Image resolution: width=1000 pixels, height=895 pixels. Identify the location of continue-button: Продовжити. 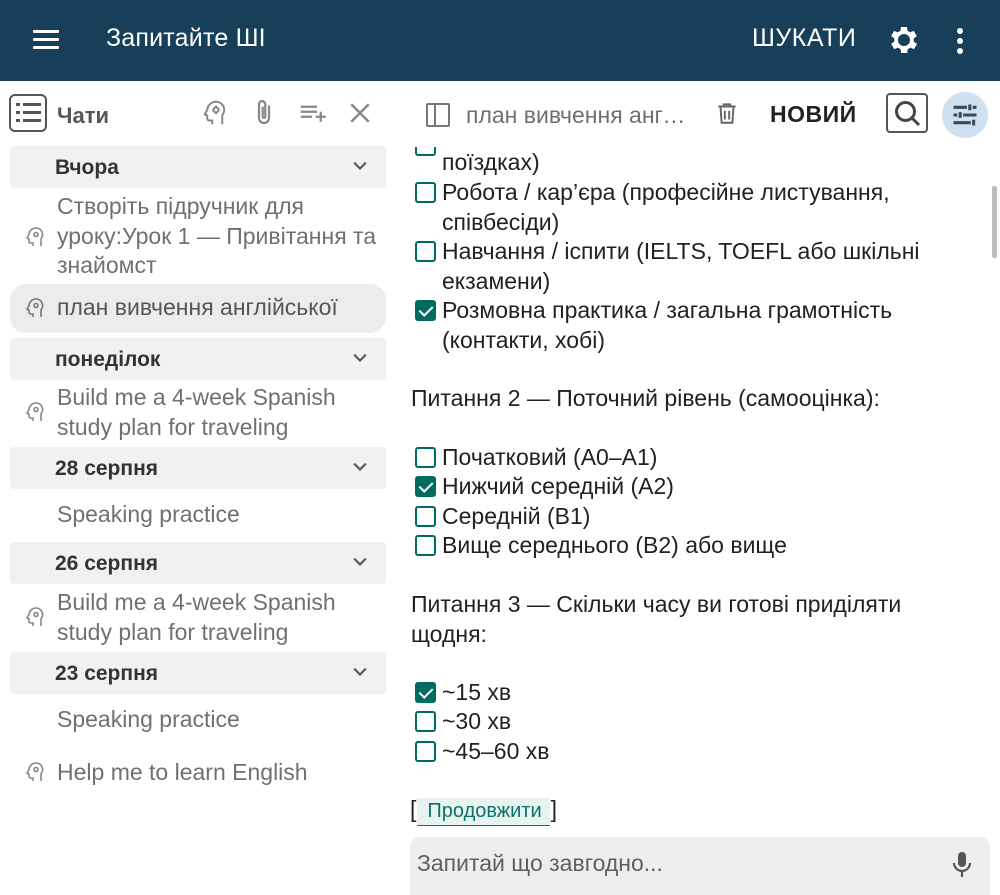
(483, 812).